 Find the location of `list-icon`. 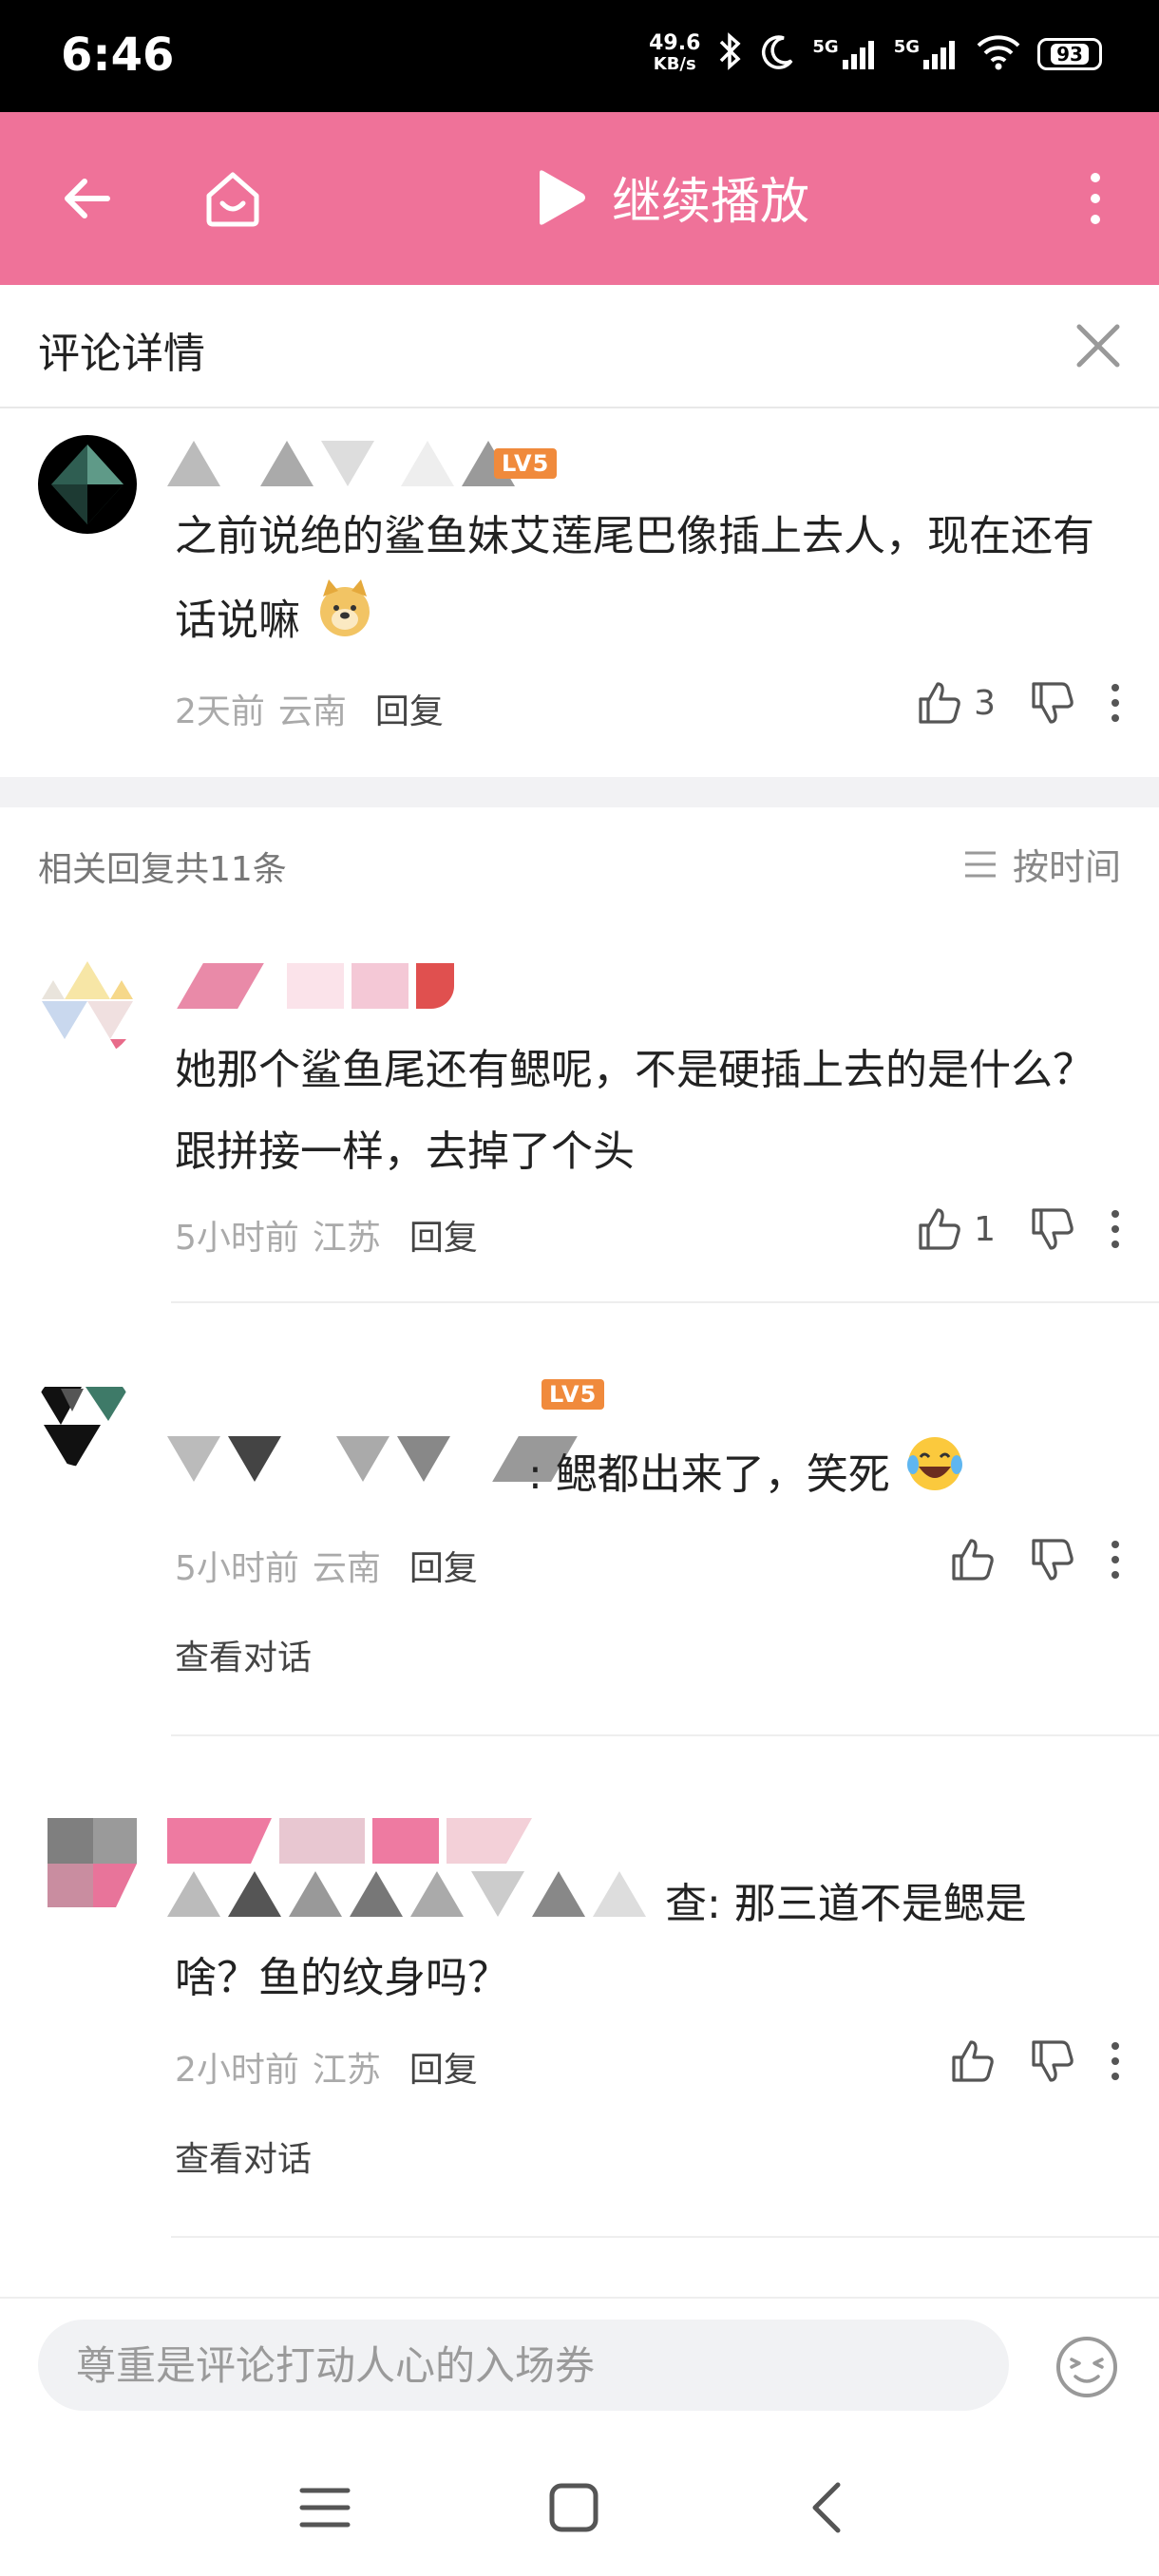

list-icon is located at coordinates (980, 864).